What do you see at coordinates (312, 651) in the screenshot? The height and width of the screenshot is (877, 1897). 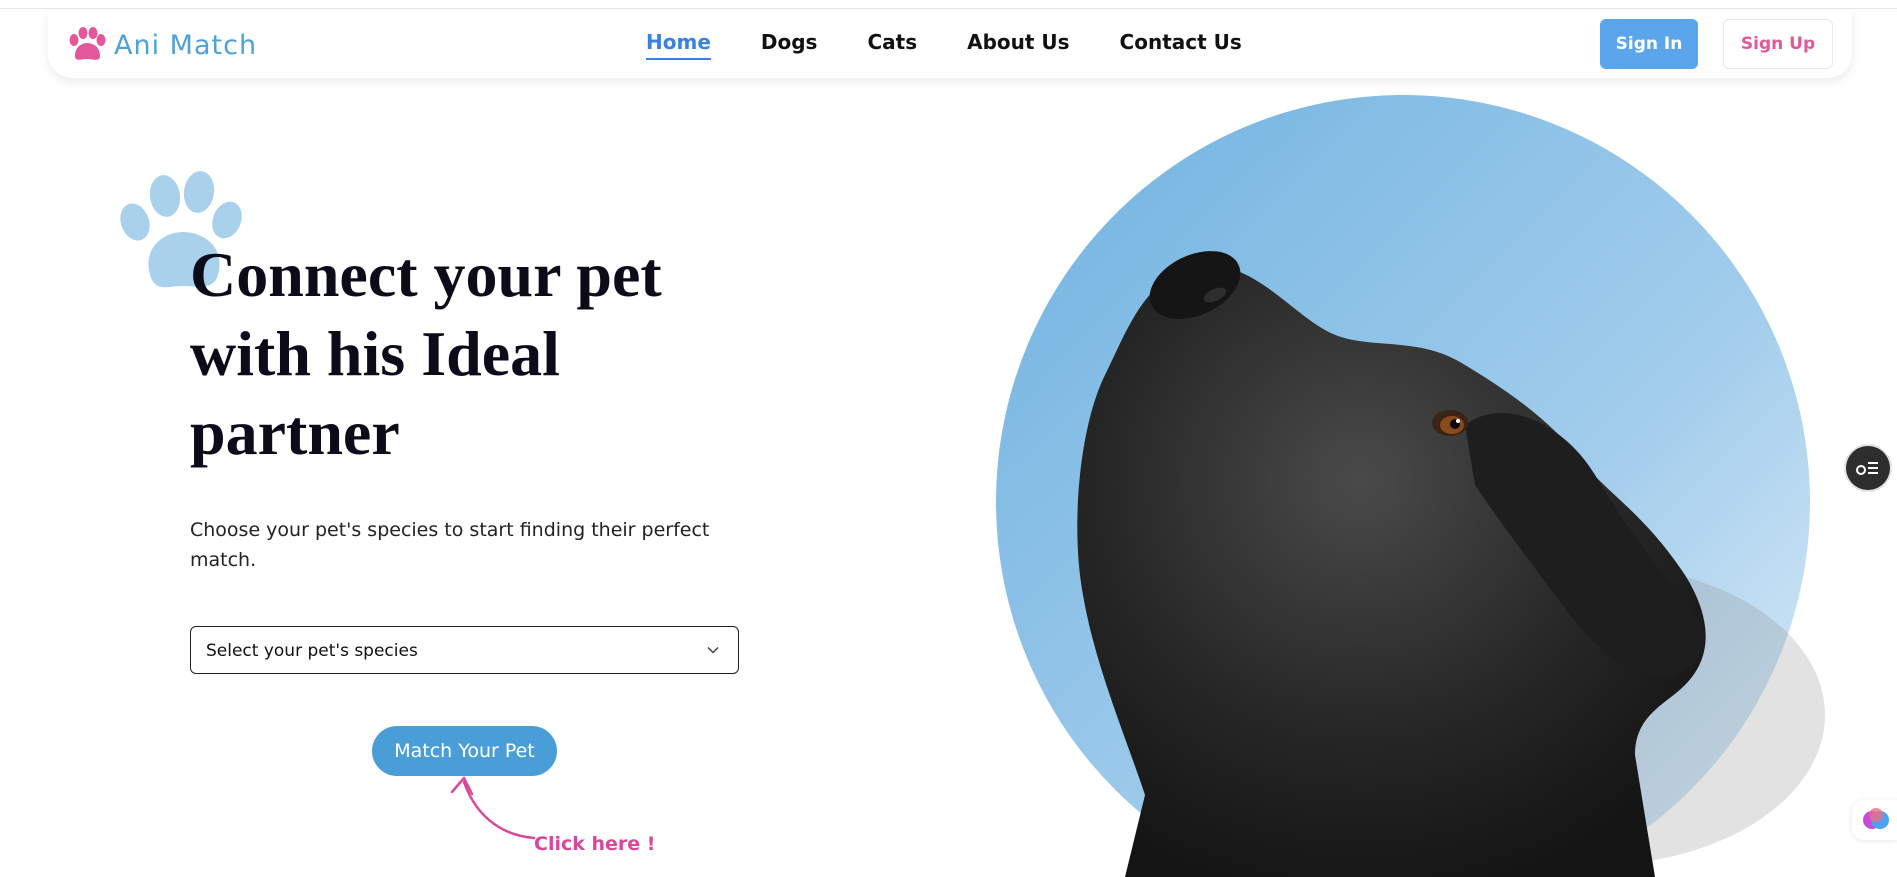 I see `species-select-value: Select your pet's species` at bounding box center [312, 651].